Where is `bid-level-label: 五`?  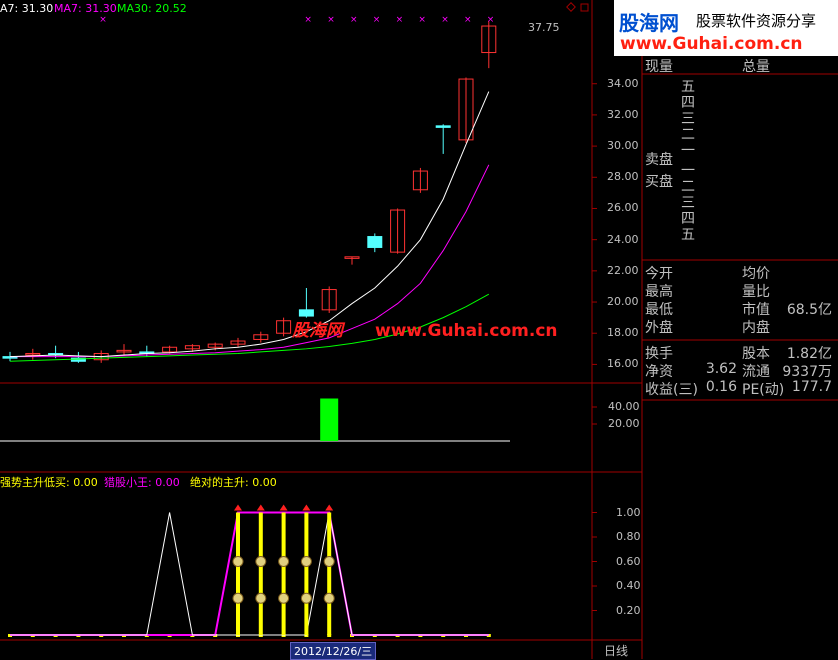 bid-level-label: 五 is located at coordinates (688, 235).